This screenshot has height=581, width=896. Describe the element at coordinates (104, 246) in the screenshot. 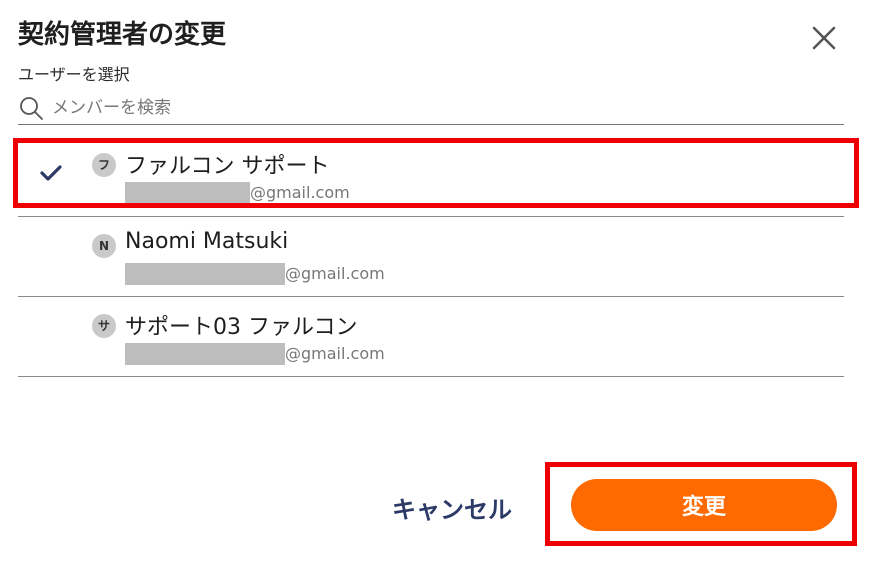

I see `avatar: N` at that location.